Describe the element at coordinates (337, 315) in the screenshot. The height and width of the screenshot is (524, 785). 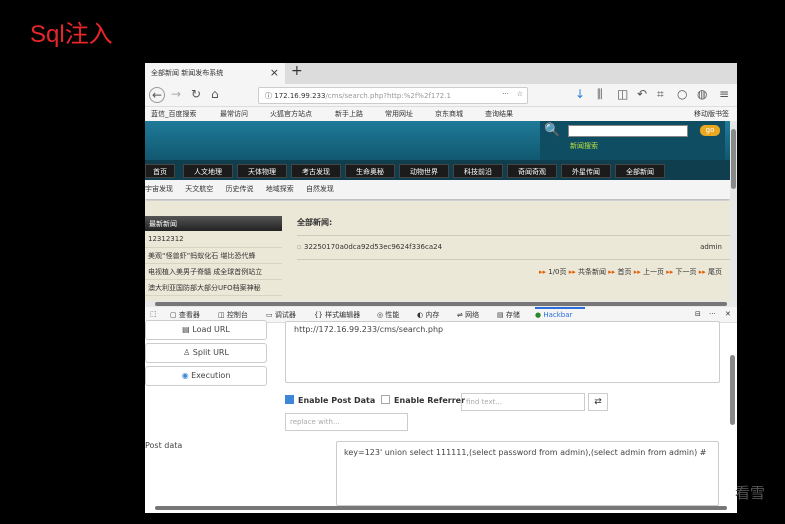
I see `devtools-tab: {} 样式编辑器` at that location.